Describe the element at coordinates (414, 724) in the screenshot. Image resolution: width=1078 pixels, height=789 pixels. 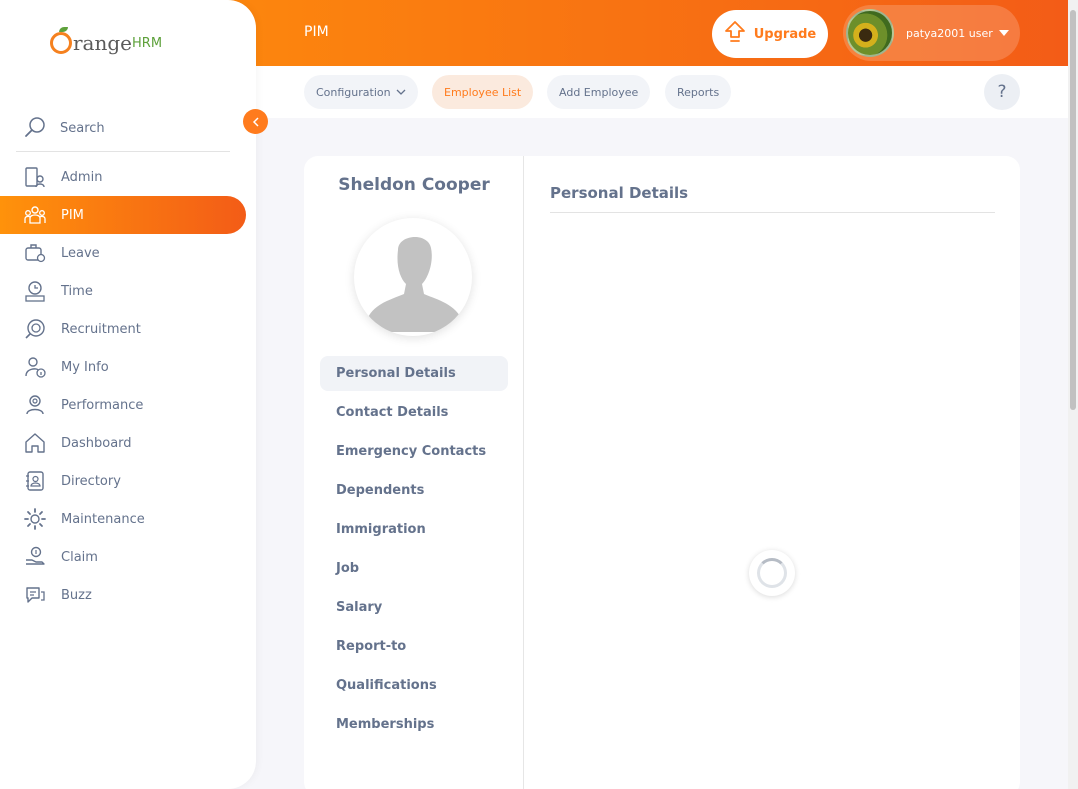
I see `tab-memberships: Memberships` at that location.